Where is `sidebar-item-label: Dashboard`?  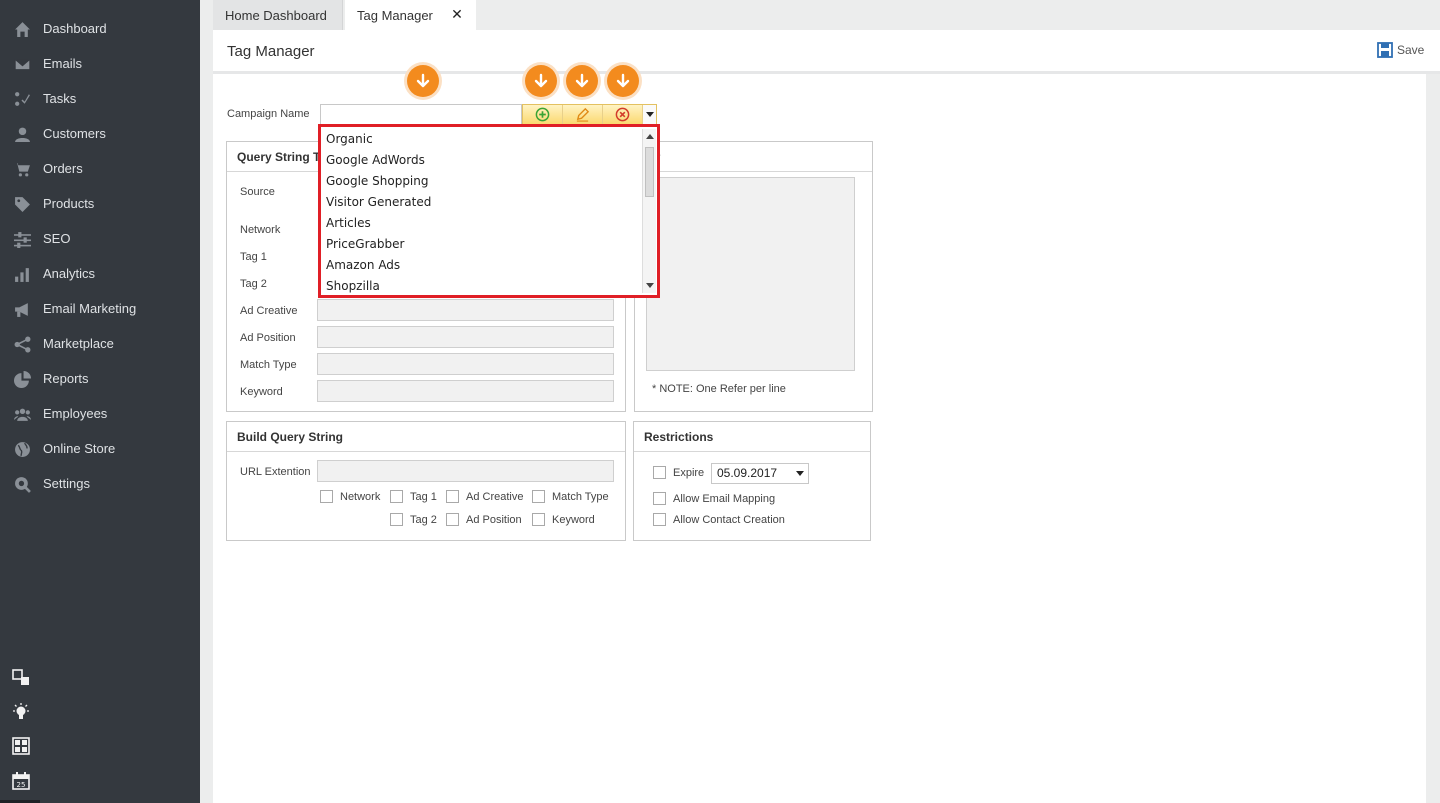
sidebar-item-label: Dashboard is located at coordinates (75, 28).